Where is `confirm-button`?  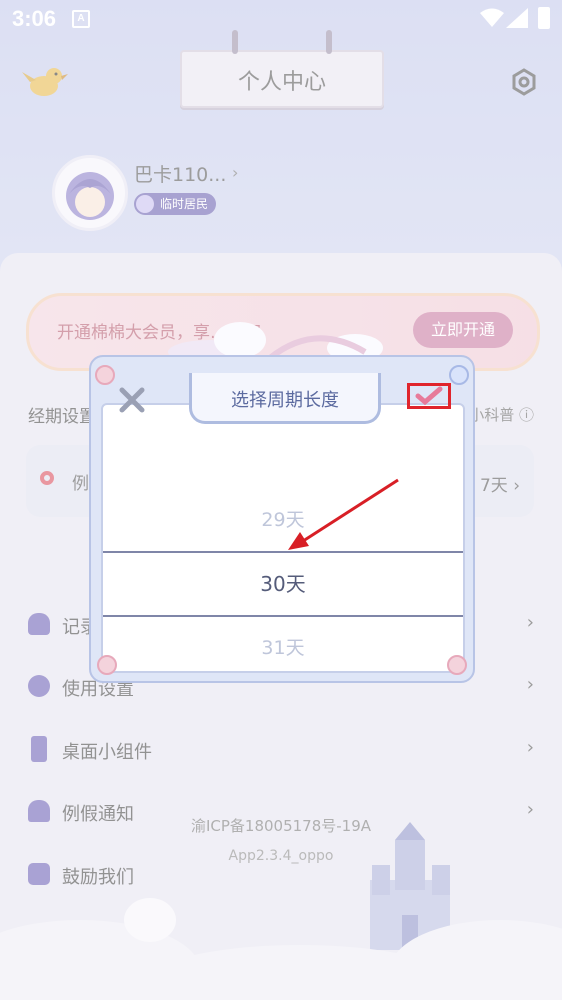
confirm-button is located at coordinates (429, 396).